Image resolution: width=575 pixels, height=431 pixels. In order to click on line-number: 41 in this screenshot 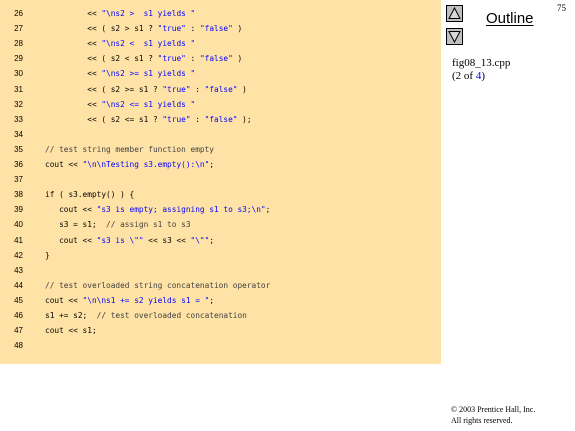, I will do `click(18, 240)`.